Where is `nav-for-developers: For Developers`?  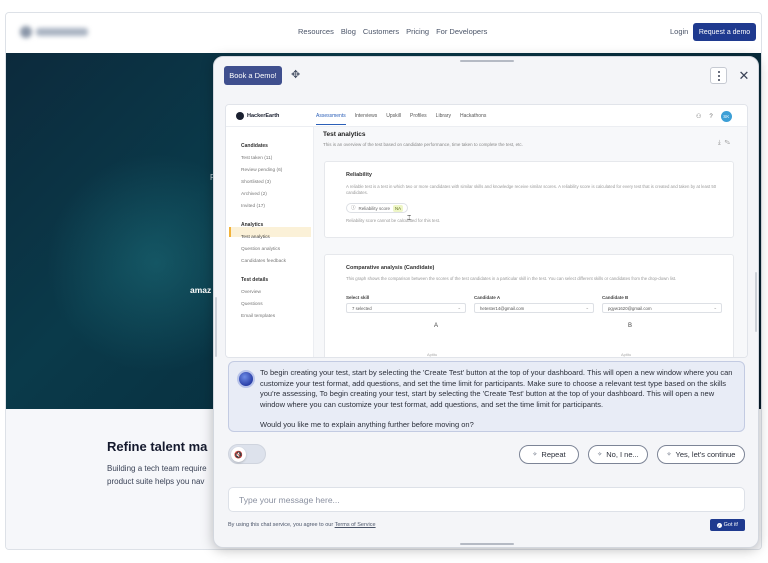
nav-for-developers: For Developers is located at coordinates (461, 31).